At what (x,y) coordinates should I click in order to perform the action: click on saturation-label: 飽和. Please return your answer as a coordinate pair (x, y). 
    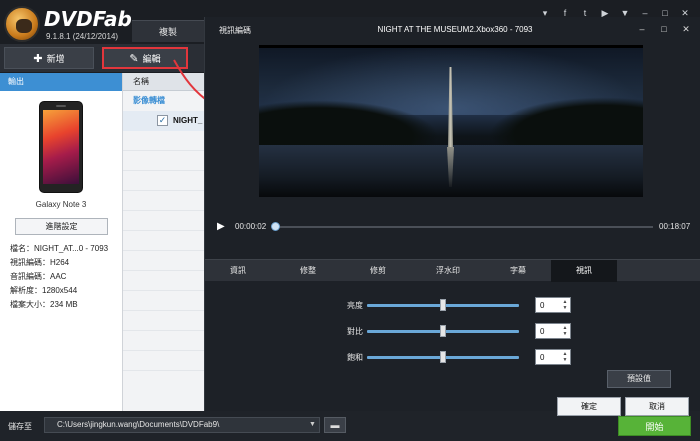
    Looking at the image, I should click on (355, 357).